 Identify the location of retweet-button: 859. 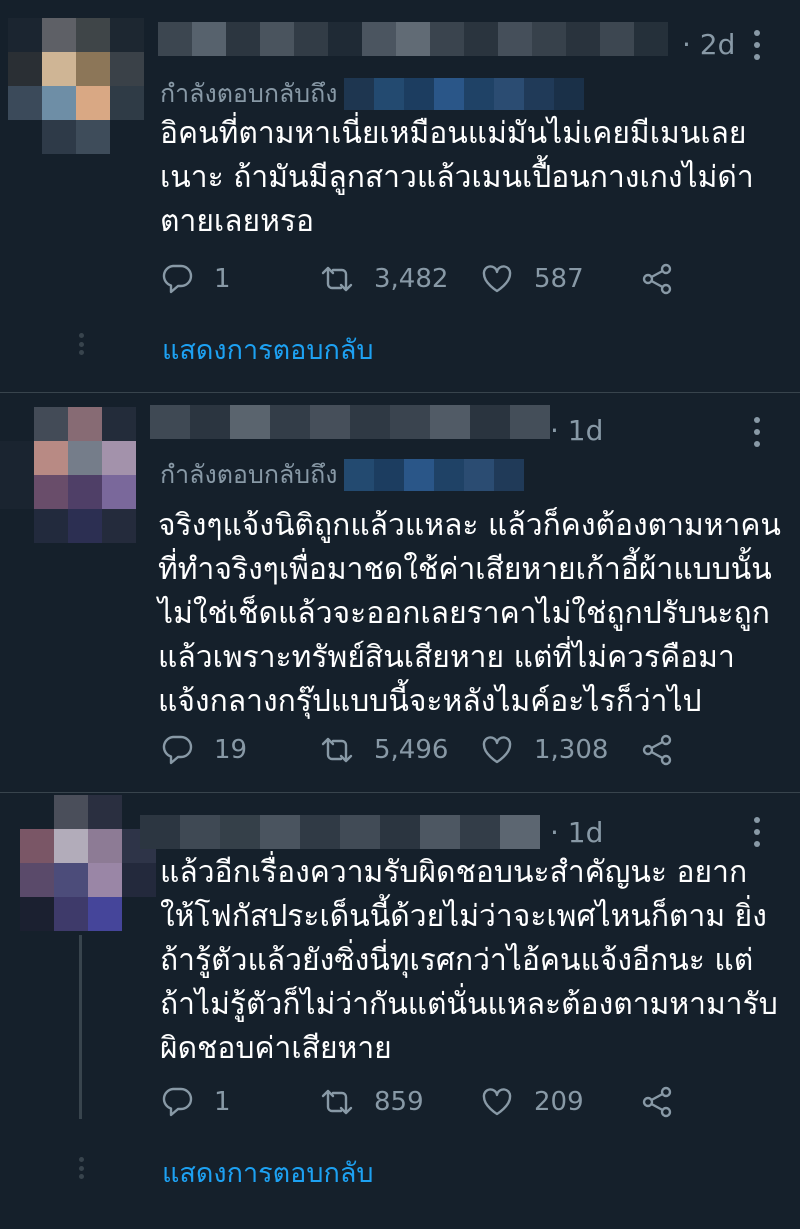
(372, 1102).